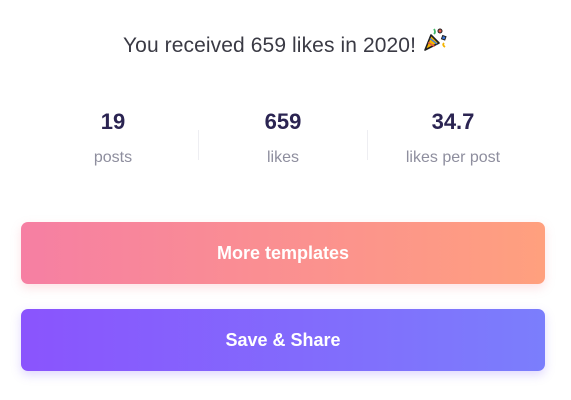 Image resolution: width=571 pixels, height=400 pixels. What do you see at coordinates (453, 140) in the screenshot?
I see `stat-likes-per-post: 34.7 likes per post` at bounding box center [453, 140].